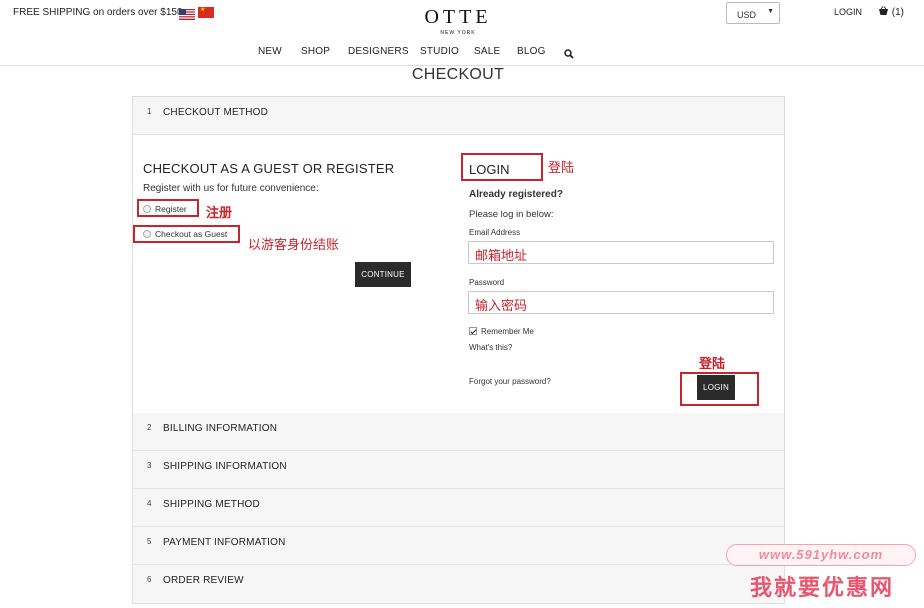  Describe the element at coordinates (531, 51) in the screenshot. I see `nav-blog: BLOG` at that location.